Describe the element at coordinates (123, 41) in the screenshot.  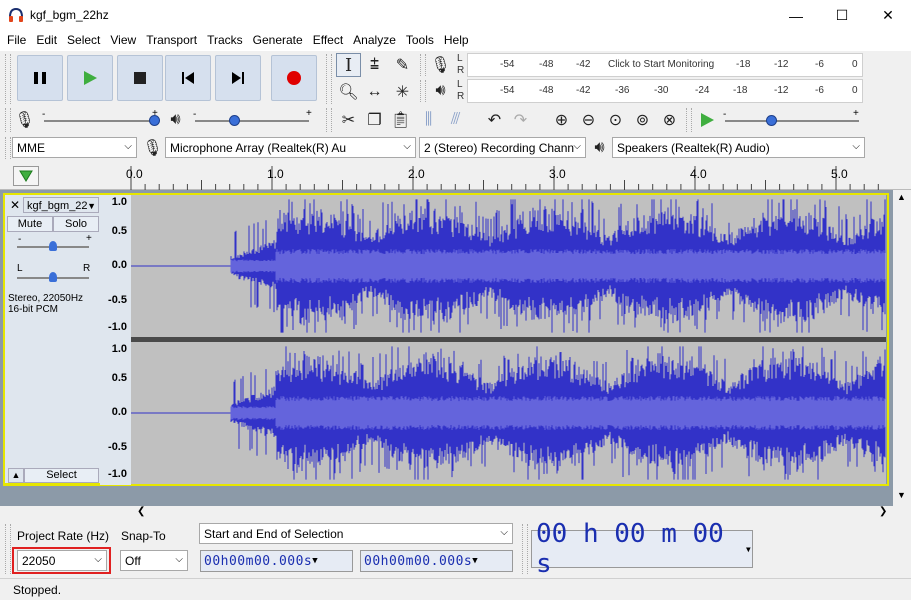
I see `menu-view: View` at that location.